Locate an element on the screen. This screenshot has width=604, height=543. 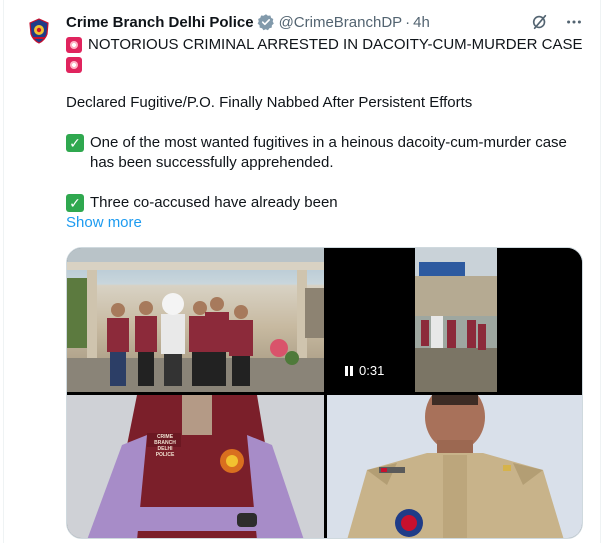
delhi-police-emblem-icon is located at coordinates (39, 31).